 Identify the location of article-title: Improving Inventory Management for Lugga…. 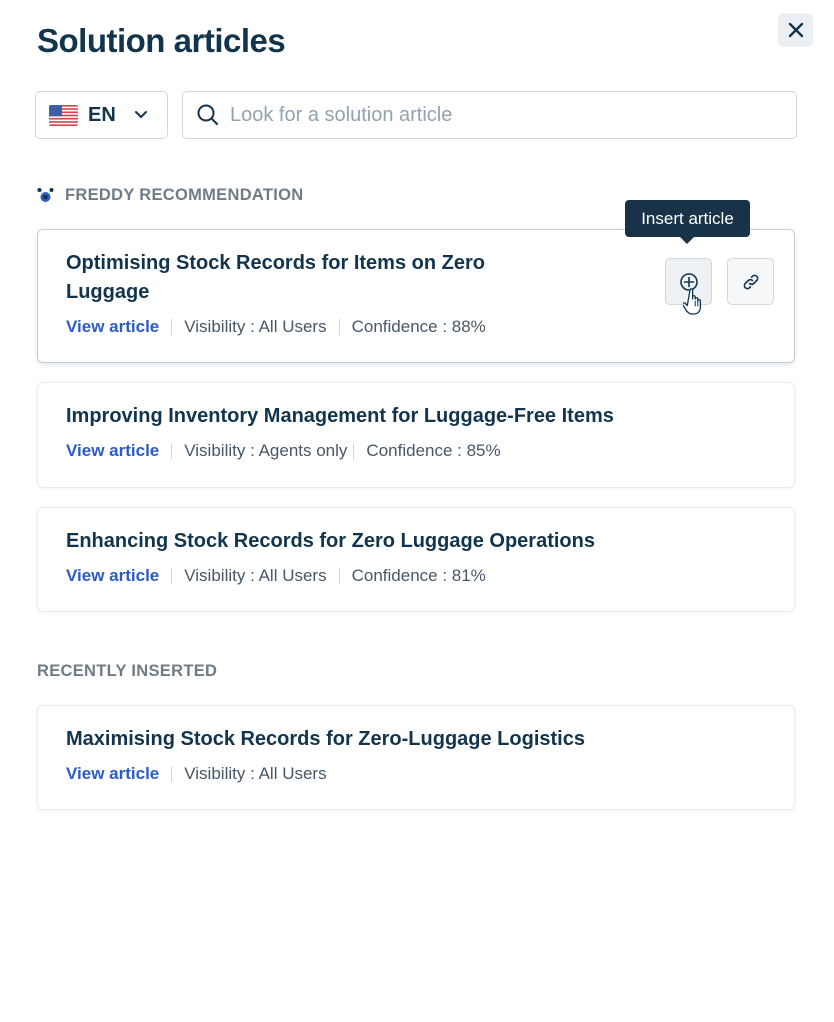
(340, 416).